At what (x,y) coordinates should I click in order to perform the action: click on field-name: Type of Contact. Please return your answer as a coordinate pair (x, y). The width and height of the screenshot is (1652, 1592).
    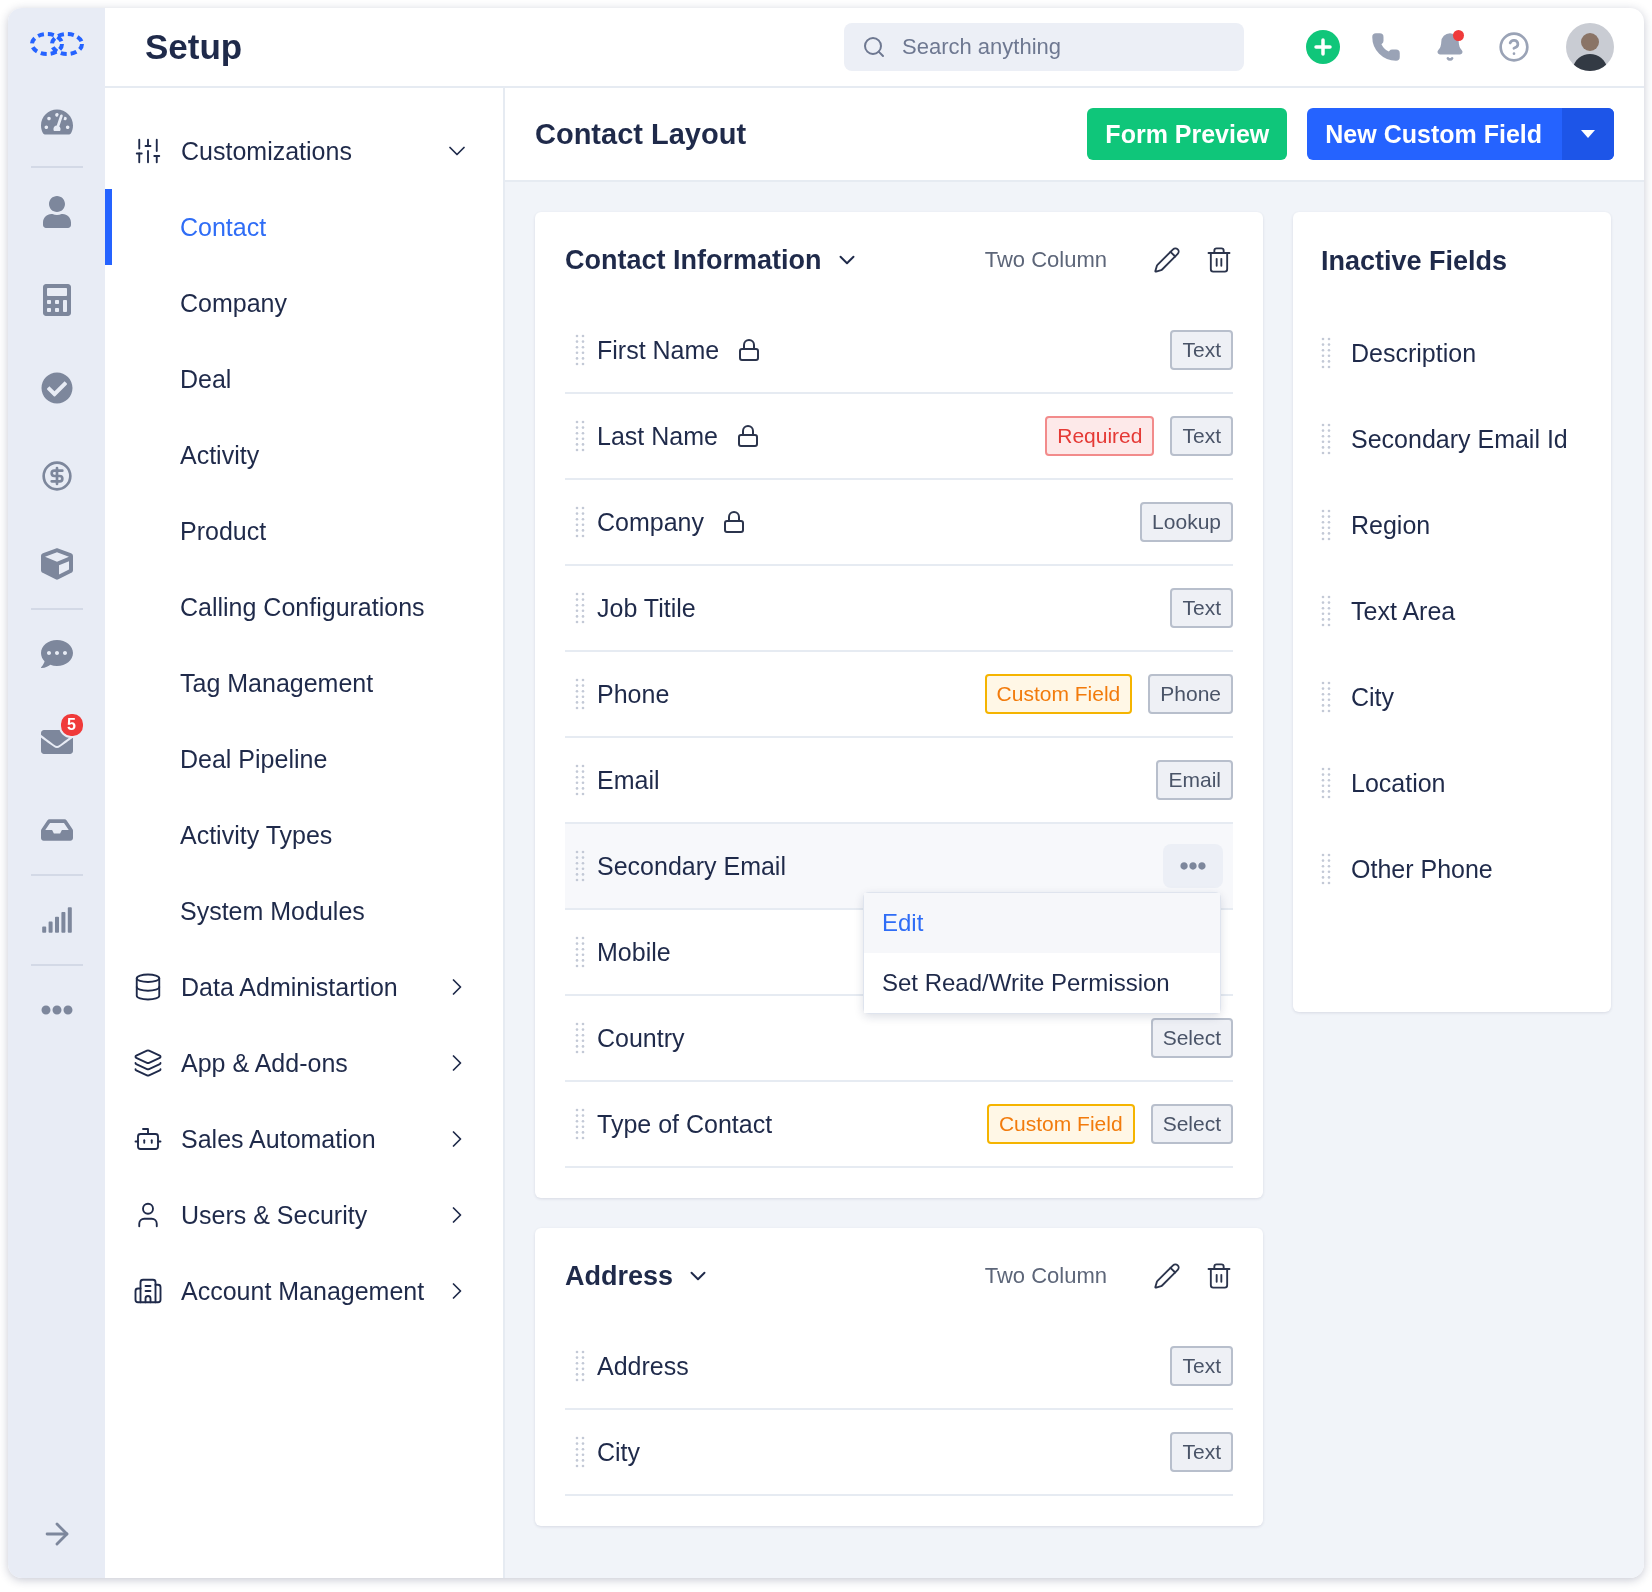
    Looking at the image, I should click on (685, 1124).